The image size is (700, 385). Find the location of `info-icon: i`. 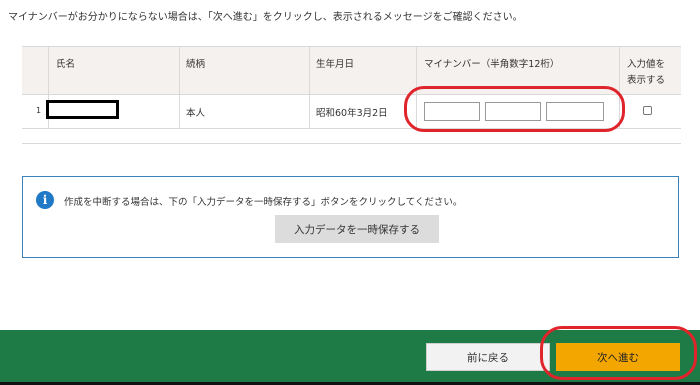

info-icon: i is located at coordinates (45, 200).